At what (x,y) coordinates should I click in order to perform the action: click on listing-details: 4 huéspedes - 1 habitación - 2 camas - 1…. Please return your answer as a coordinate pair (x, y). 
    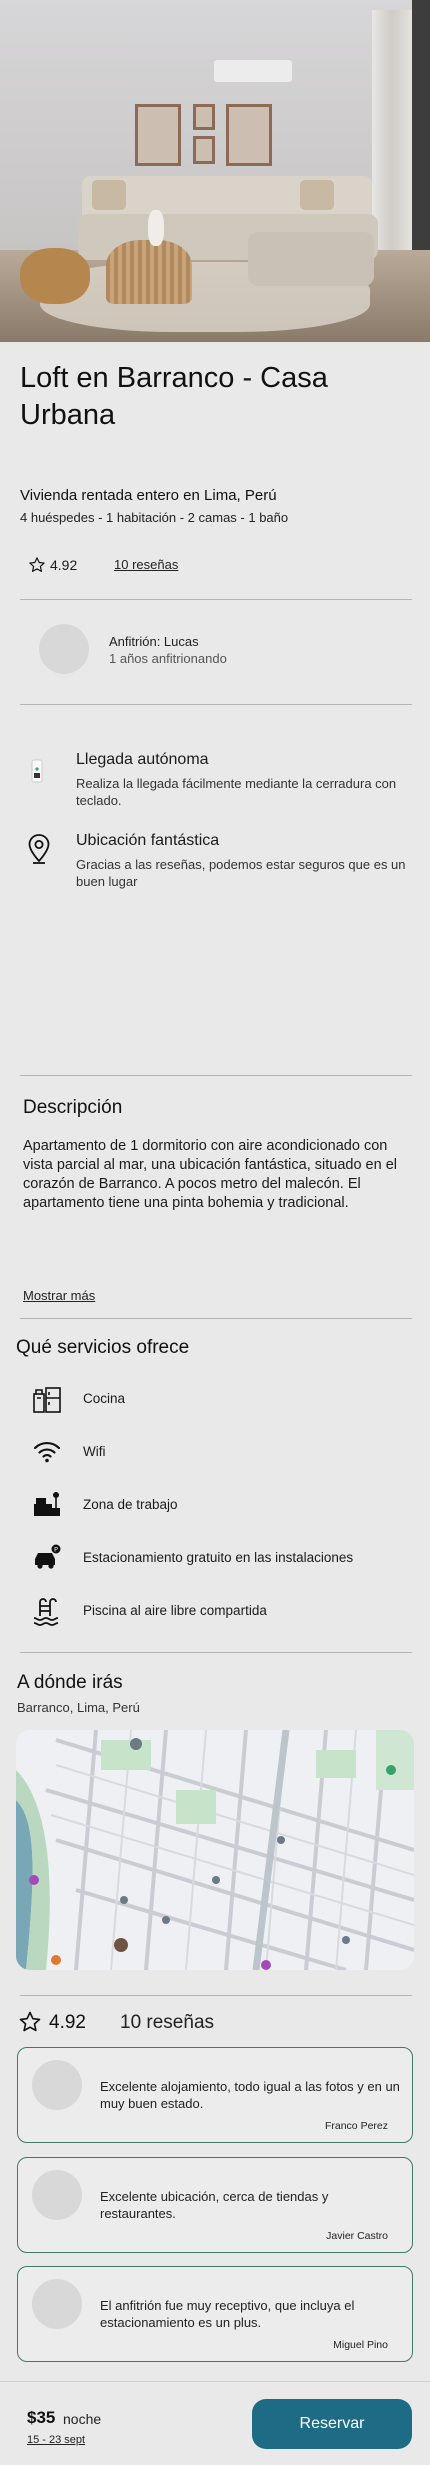
    Looking at the image, I should click on (154, 517).